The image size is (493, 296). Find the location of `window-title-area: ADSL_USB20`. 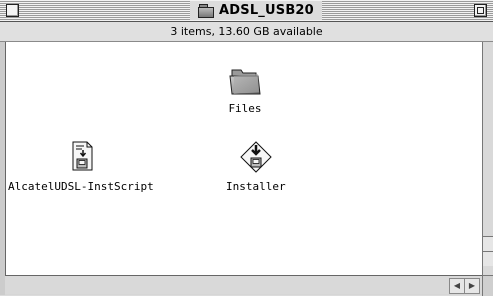

window-title-area: ADSL_USB20 is located at coordinates (256, 10).